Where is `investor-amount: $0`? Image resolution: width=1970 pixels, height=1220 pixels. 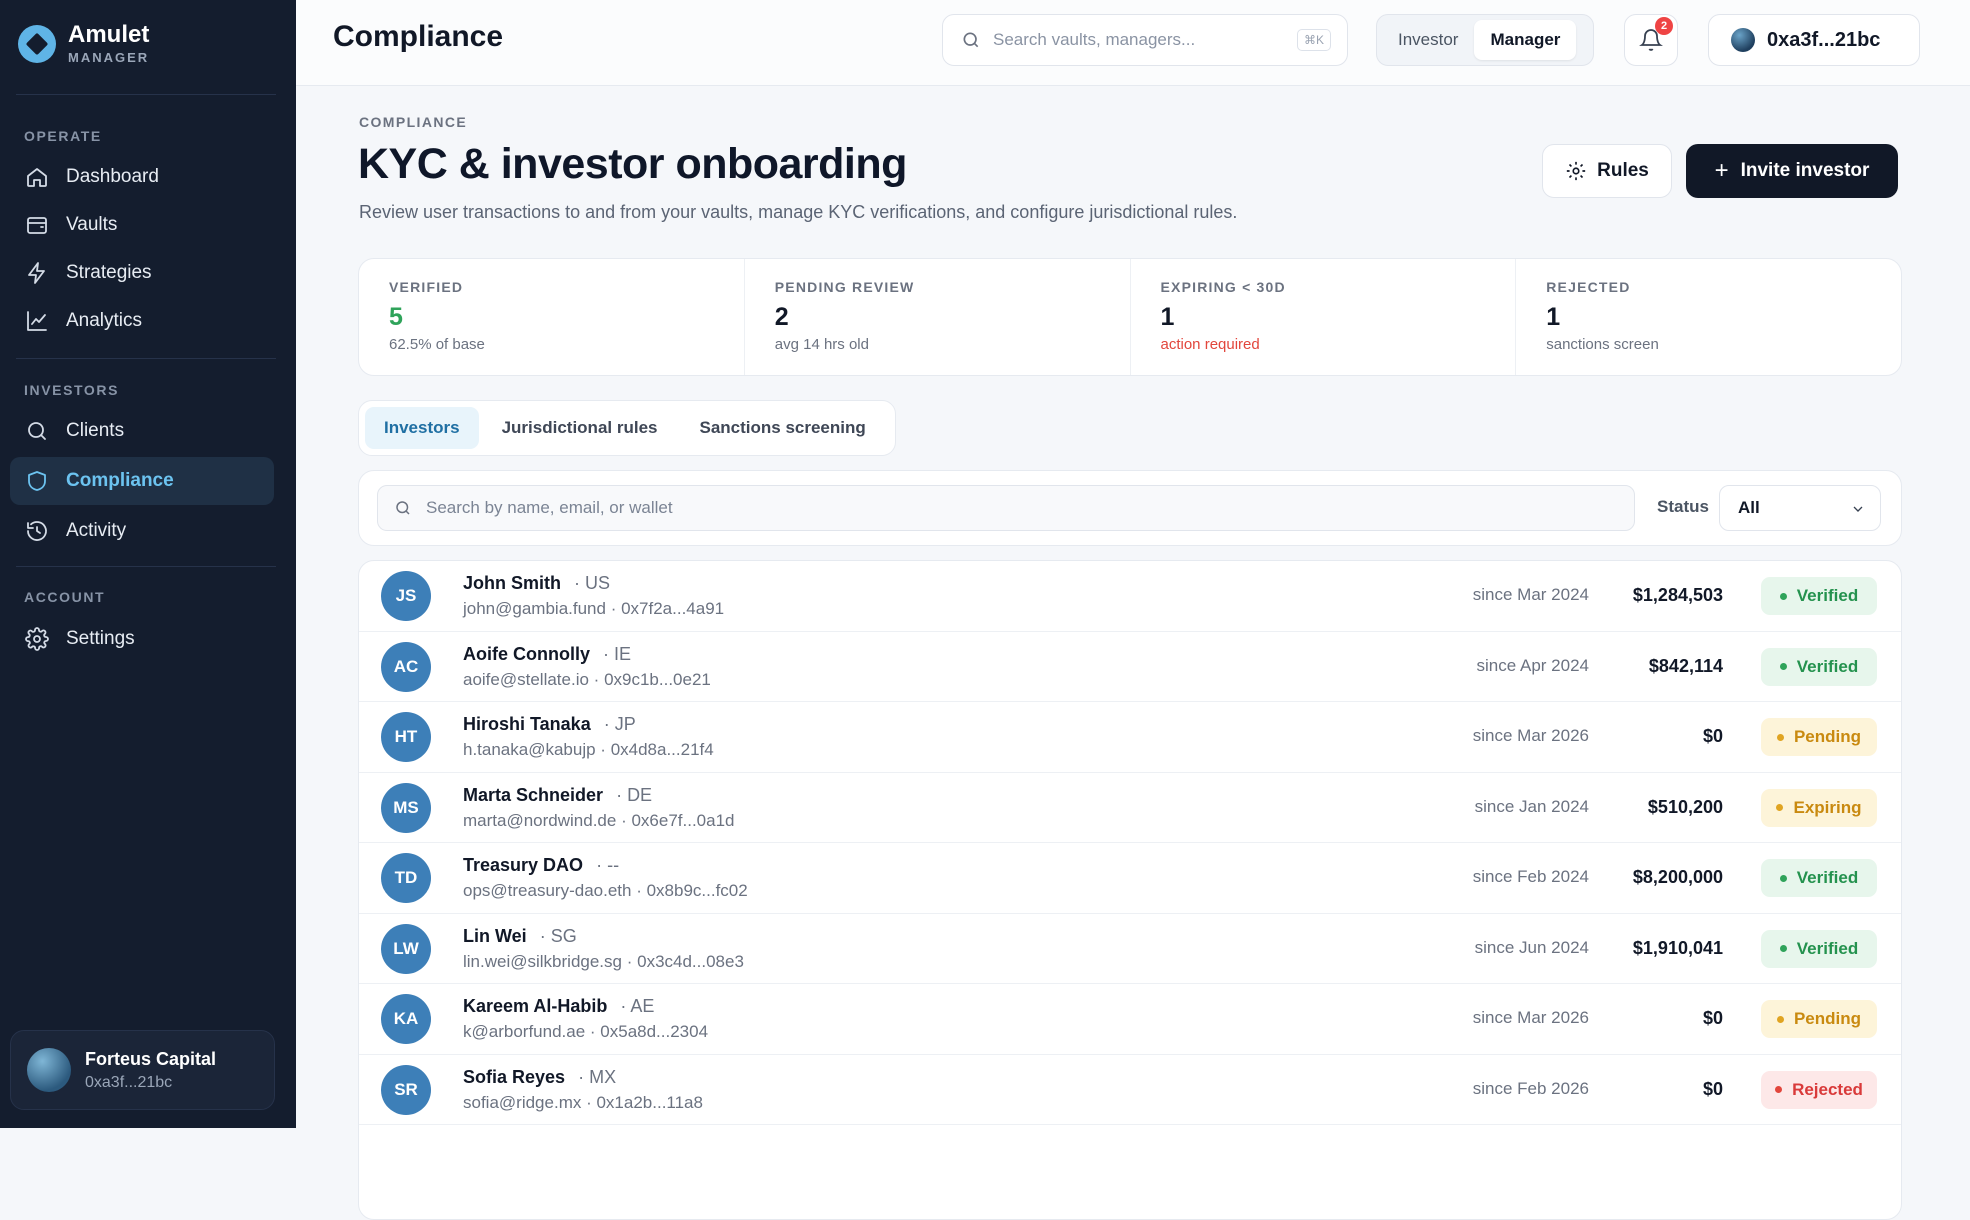 investor-amount: $0 is located at coordinates (1713, 736).